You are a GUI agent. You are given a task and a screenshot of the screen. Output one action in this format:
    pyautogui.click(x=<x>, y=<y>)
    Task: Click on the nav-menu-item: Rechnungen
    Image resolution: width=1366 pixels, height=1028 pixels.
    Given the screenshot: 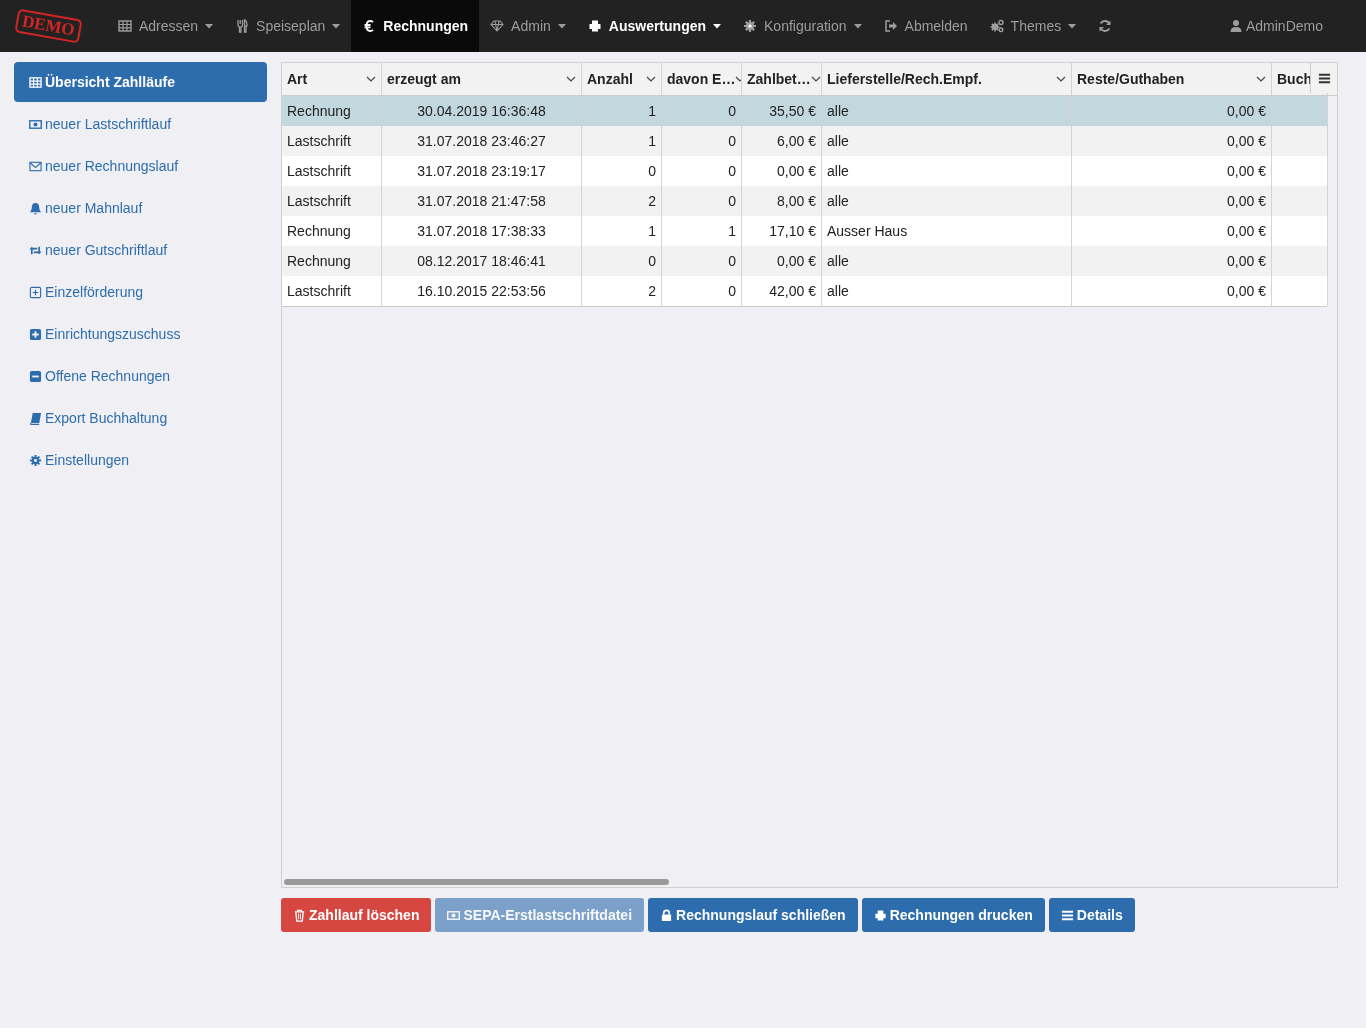 What is the action you would take?
    pyautogui.click(x=415, y=26)
    